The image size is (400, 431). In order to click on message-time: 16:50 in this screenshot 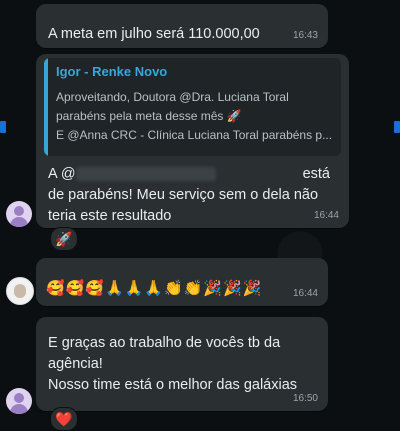, I will do `click(305, 398)`.